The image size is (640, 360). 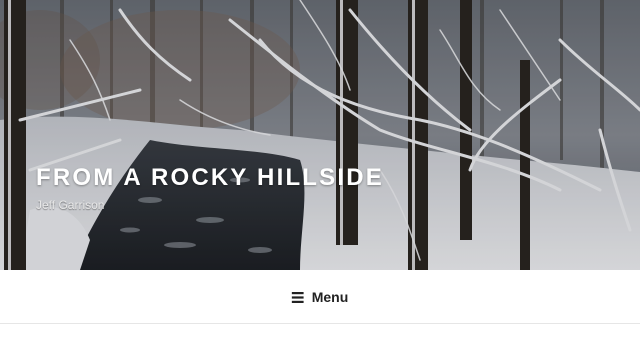 I want to click on site-branding: FROM A ROCKY HILLSIDE Jeff Garrison, so click(x=210, y=188).